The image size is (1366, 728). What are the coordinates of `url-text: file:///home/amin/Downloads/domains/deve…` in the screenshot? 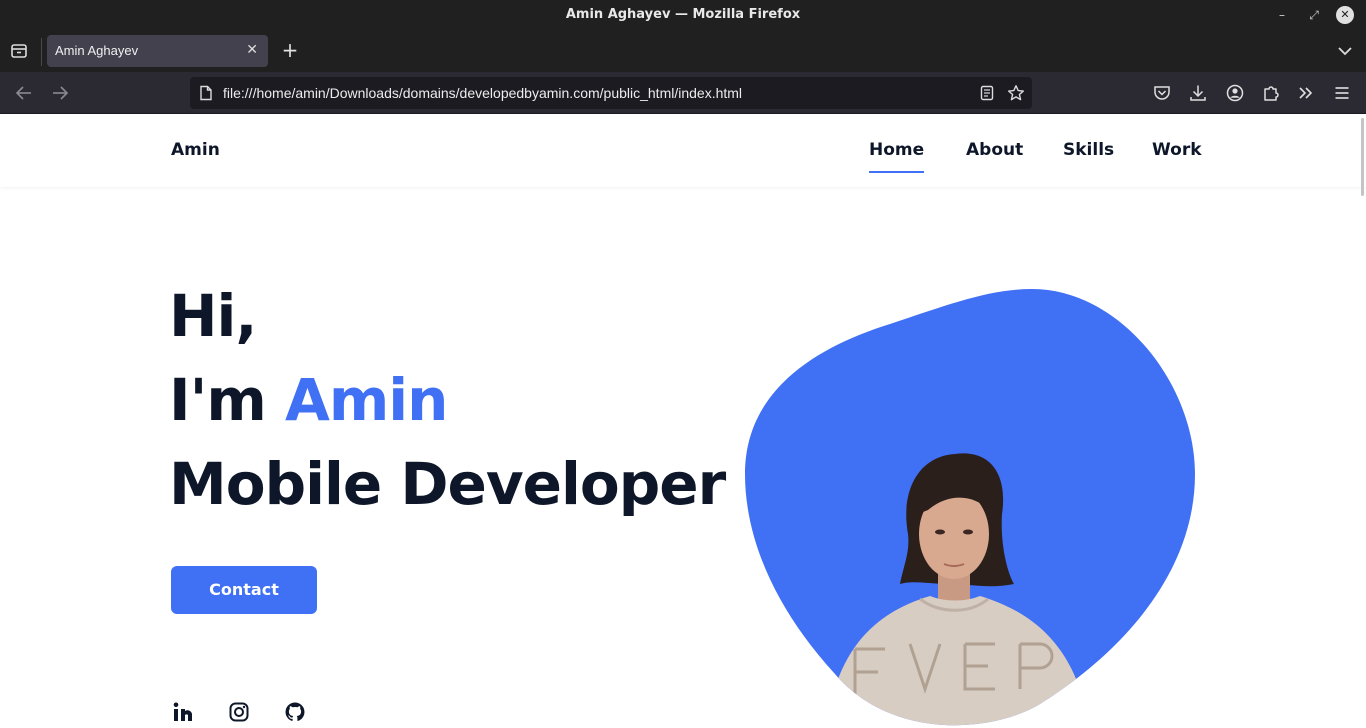 It's located at (482, 93).